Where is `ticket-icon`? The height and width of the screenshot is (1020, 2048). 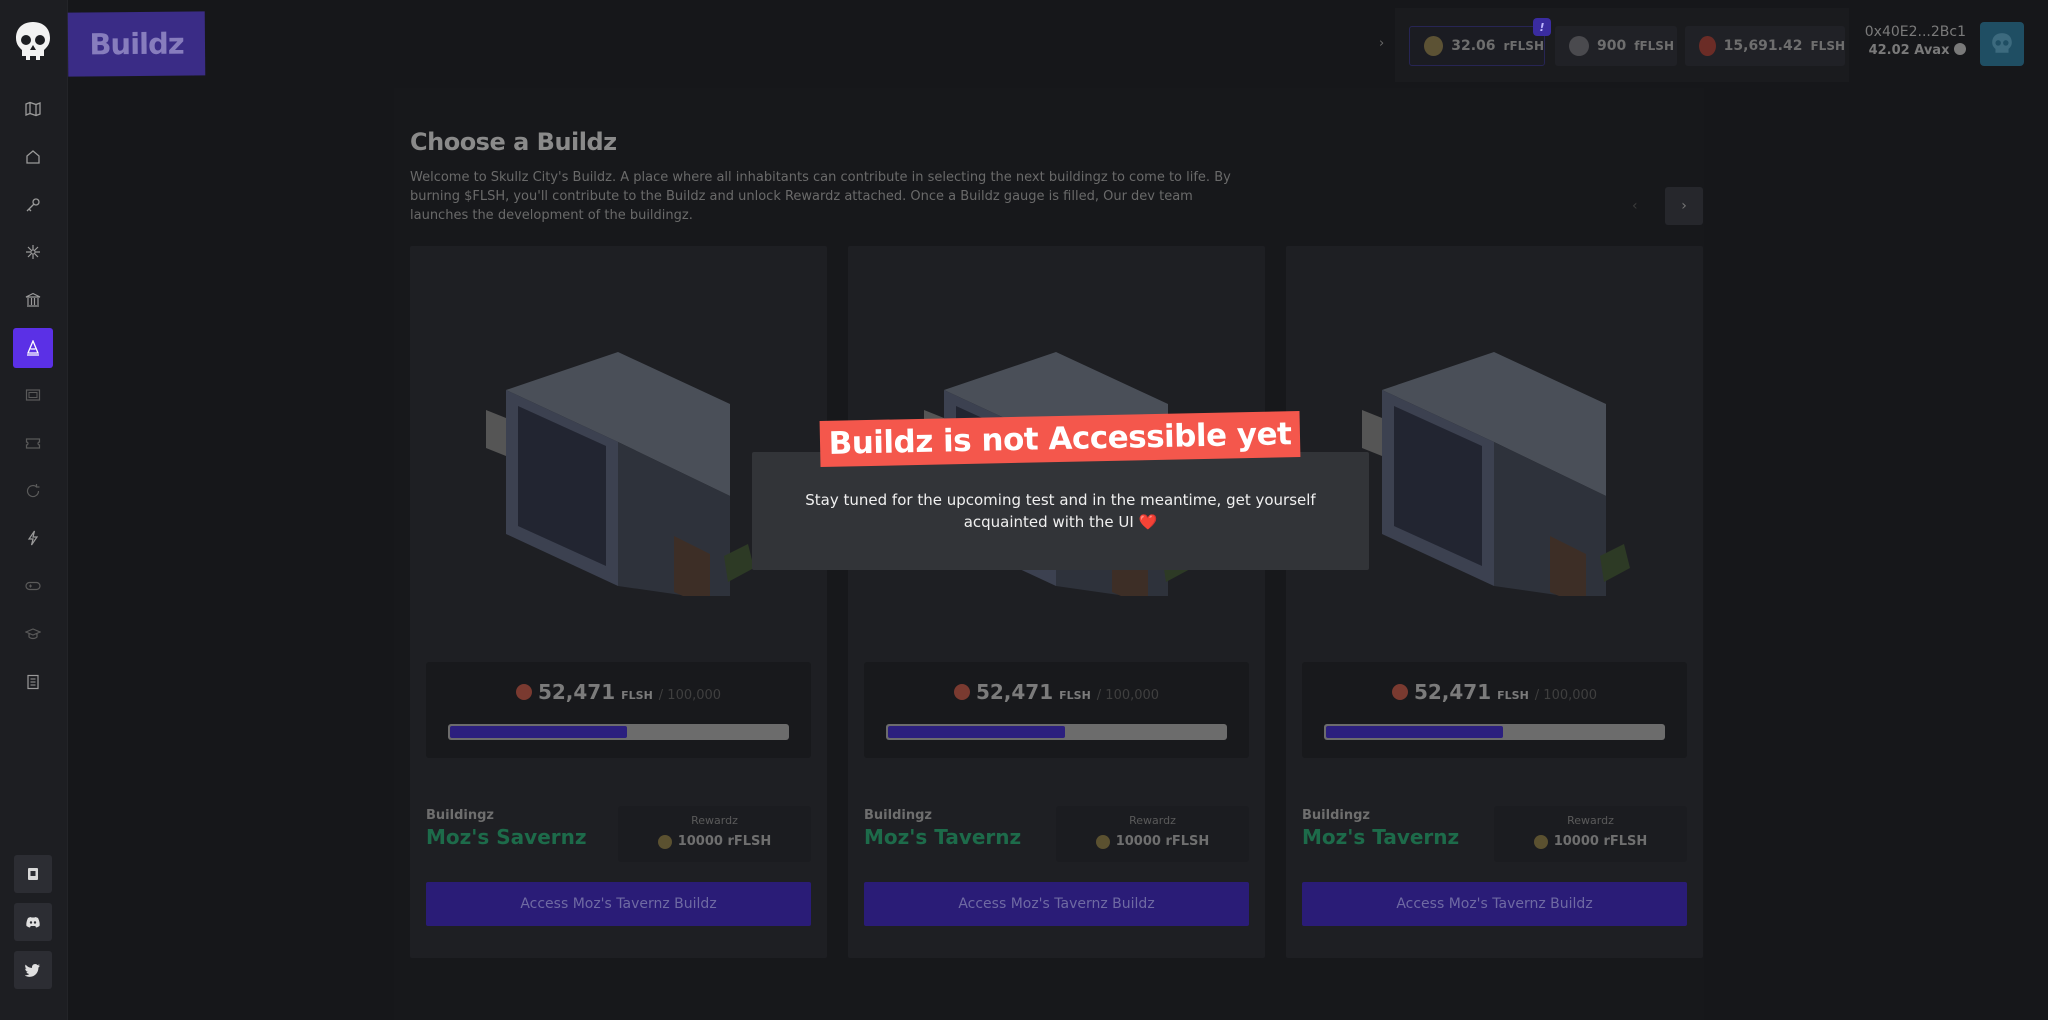 ticket-icon is located at coordinates (33, 443).